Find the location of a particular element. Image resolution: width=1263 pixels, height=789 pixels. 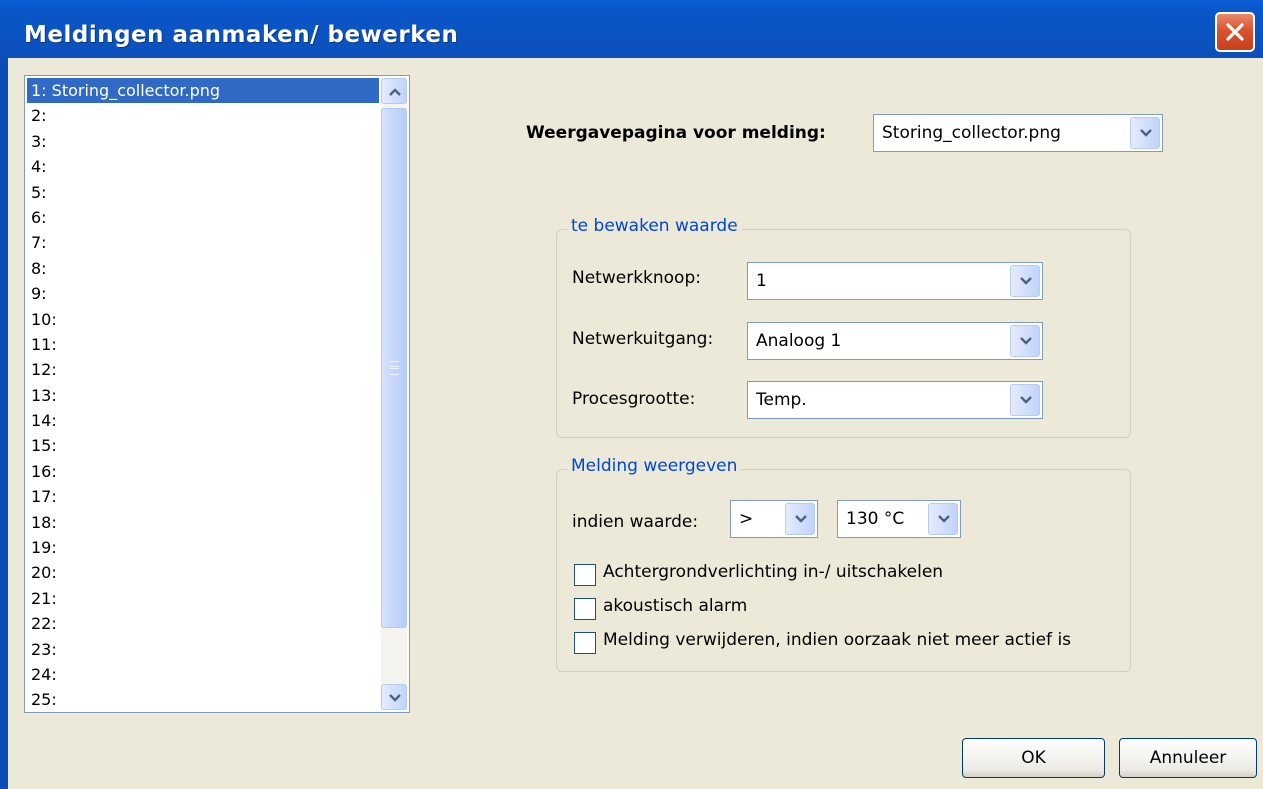

list-scrollbar is located at coordinates (394, 394).